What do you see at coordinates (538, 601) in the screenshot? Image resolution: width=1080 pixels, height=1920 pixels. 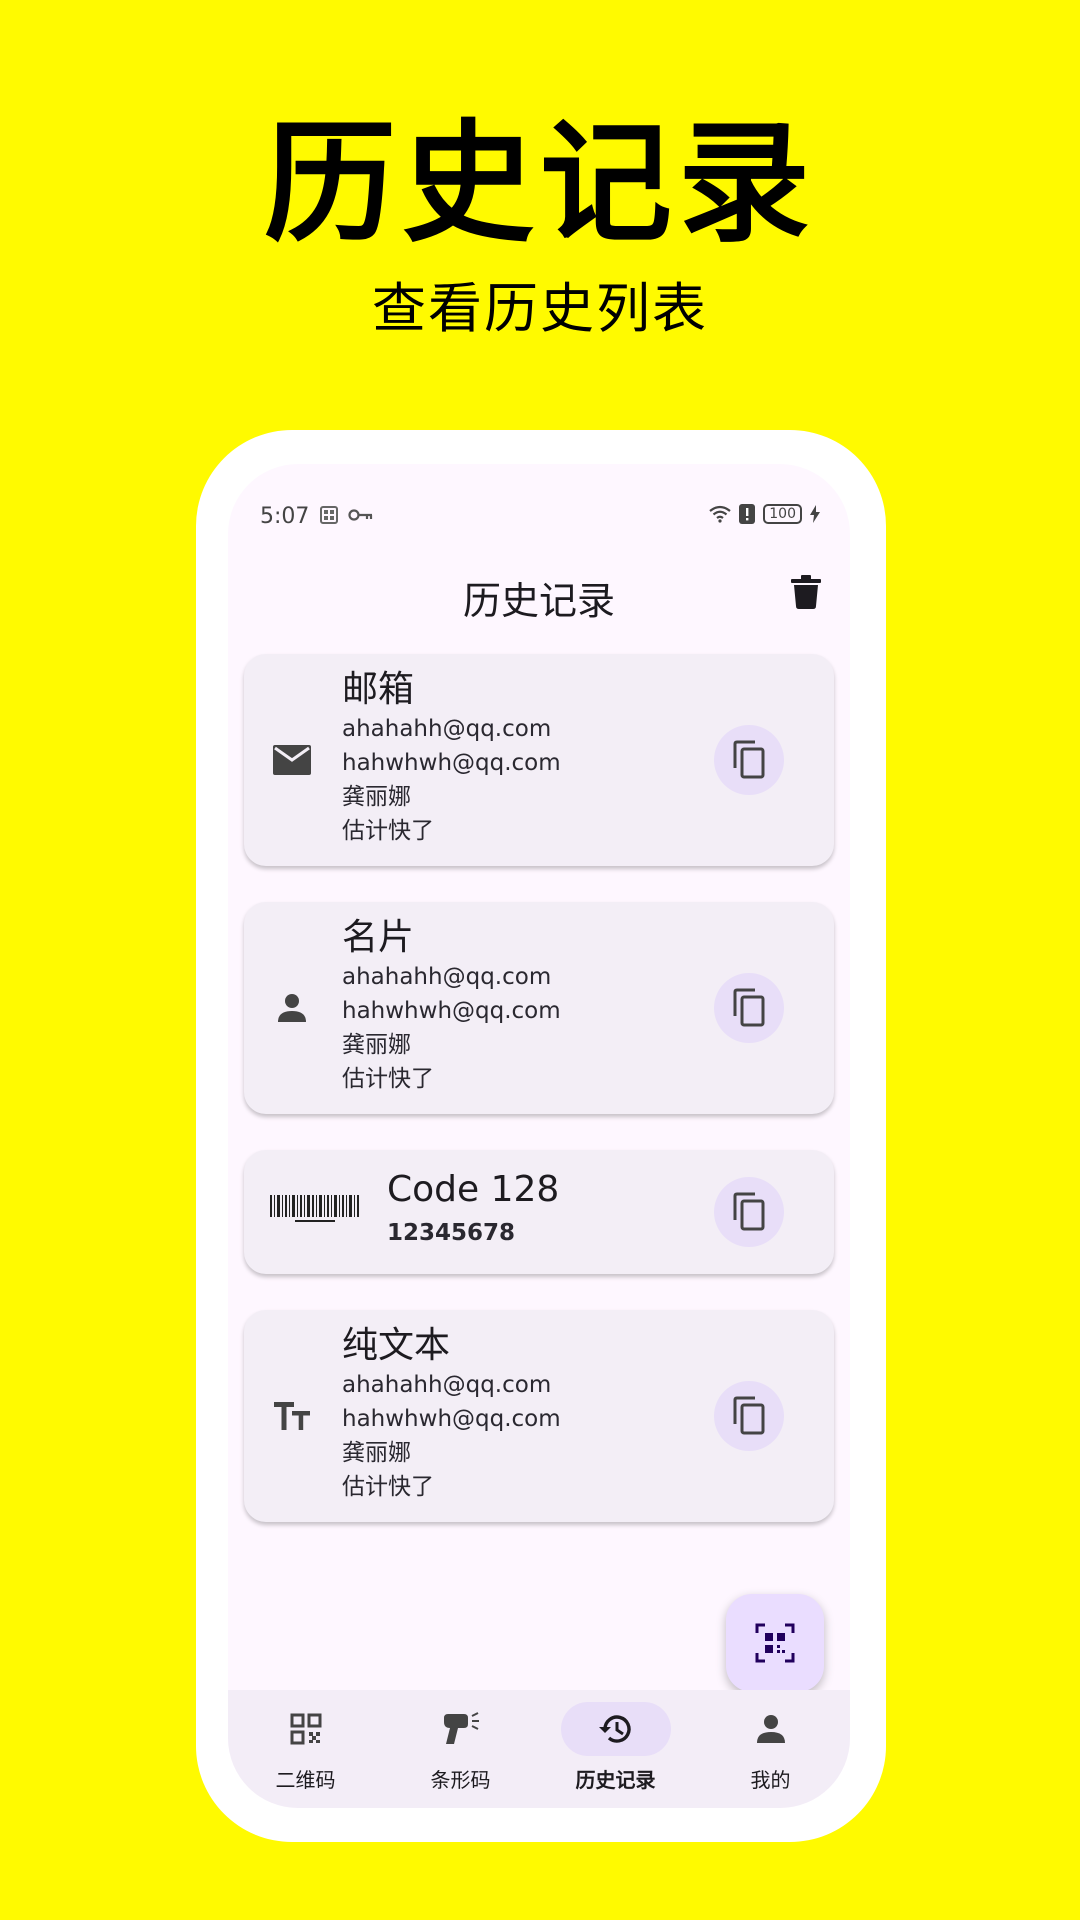 I see `page-title: 历史记录` at bounding box center [538, 601].